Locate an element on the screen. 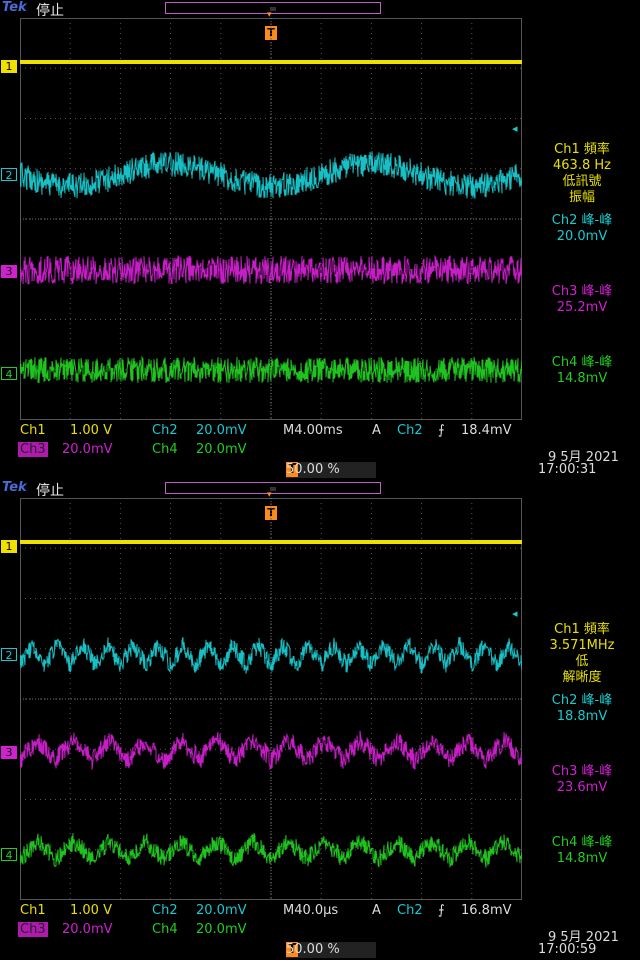  ch1-meas-note: 低 is located at coordinates (582, 661).